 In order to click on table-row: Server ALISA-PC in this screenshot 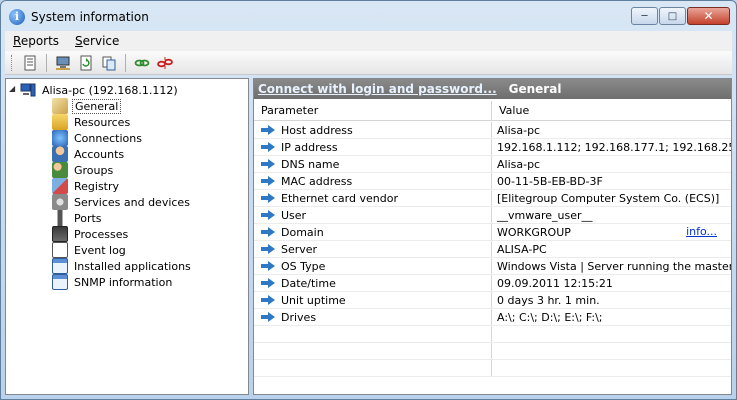, I will do `click(492, 249)`.